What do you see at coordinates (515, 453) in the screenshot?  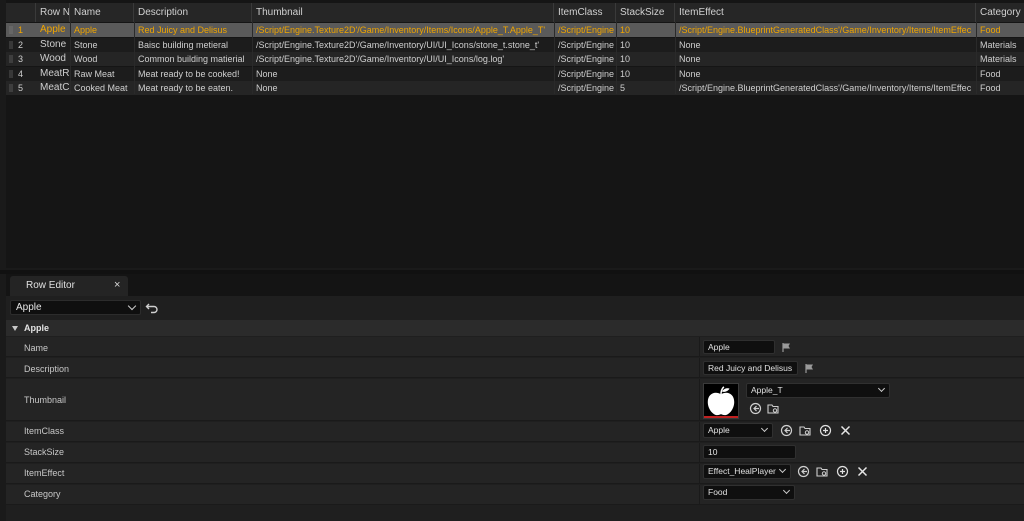 I see `property-row-stacksize: StackSize` at bounding box center [515, 453].